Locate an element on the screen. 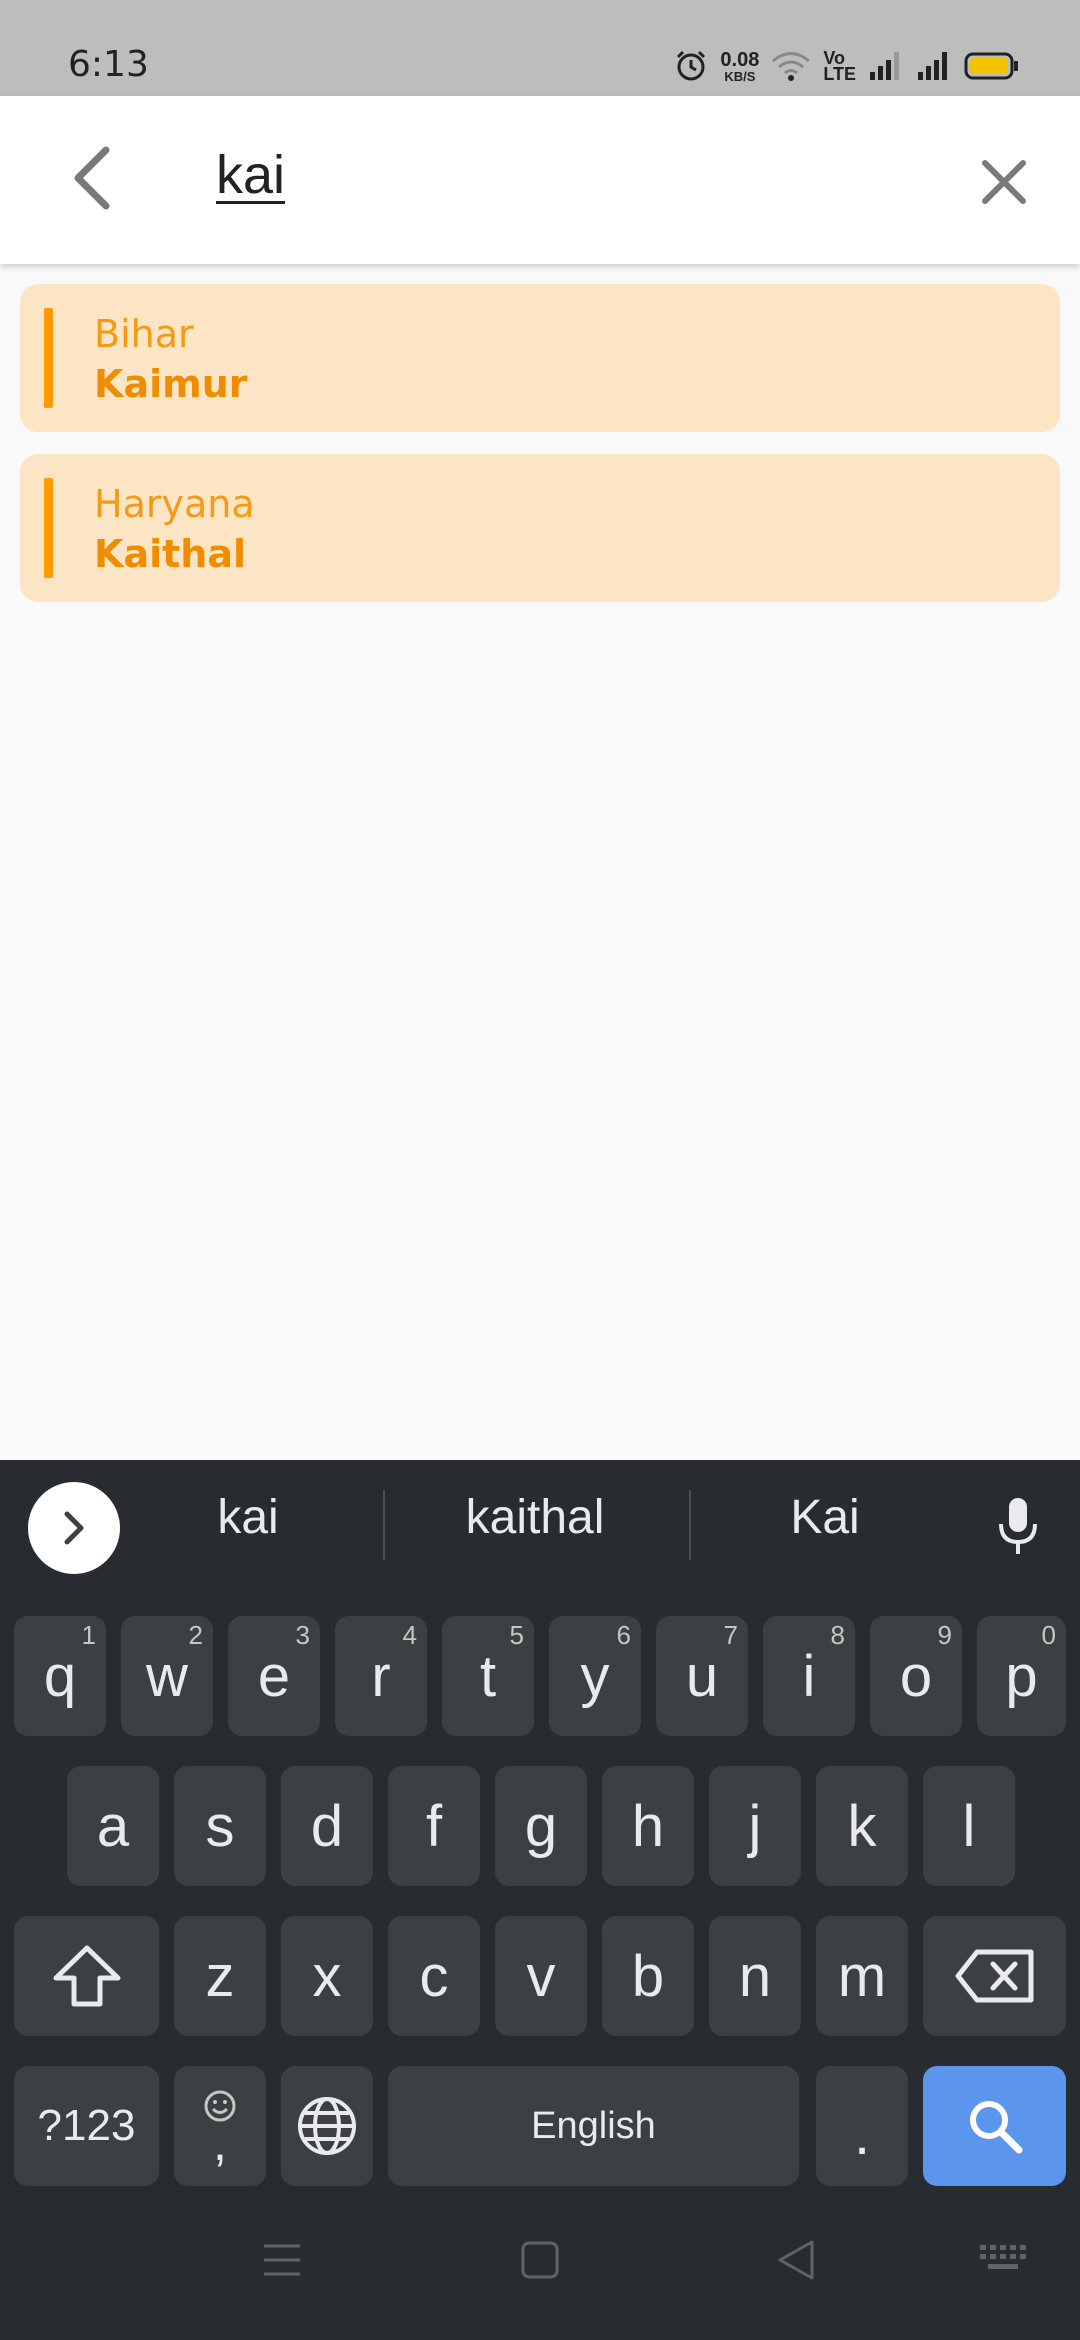 The width and height of the screenshot is (1080, 2340). microphone-icon is located at coordinates (1018, 1526).